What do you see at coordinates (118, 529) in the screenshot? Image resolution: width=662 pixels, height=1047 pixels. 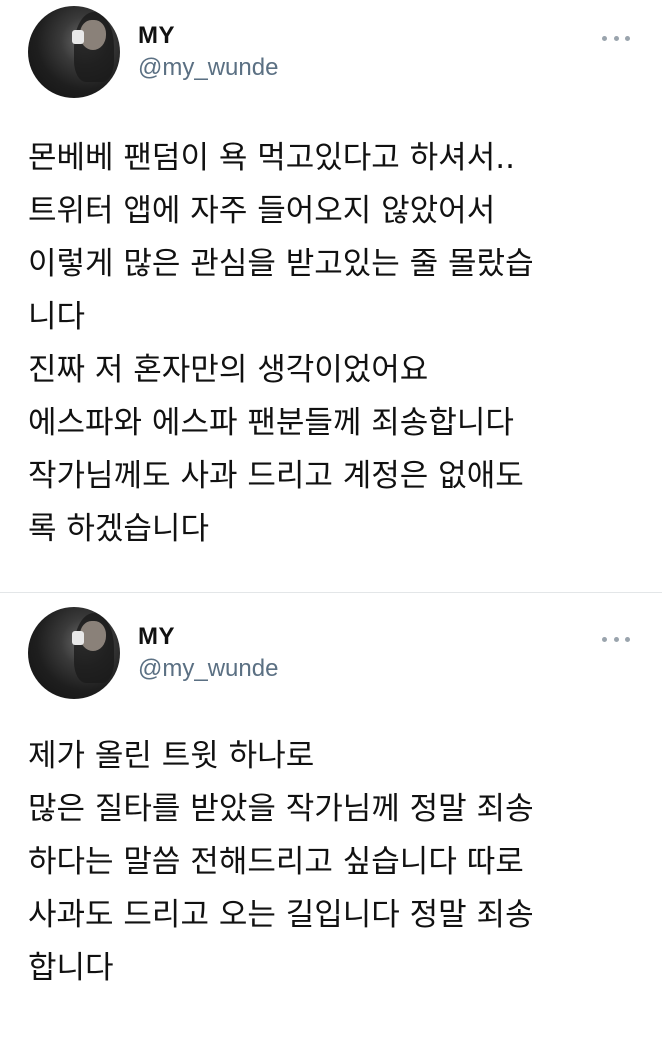 I see `tweet-text-line: 록 하겠습니다` at bounding box center [118, 529].